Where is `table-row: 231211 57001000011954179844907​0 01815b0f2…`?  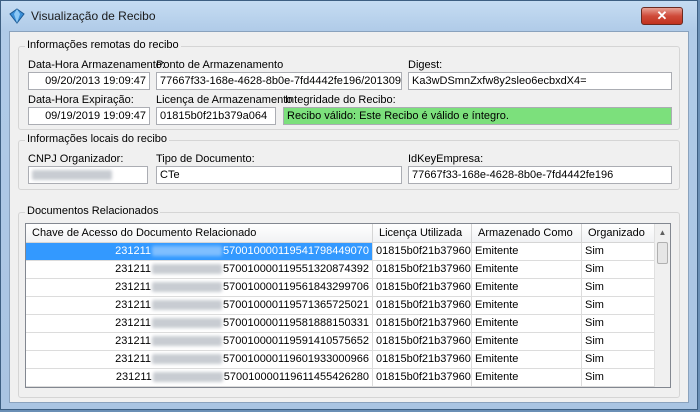 table-row: 231211 57001000011954179844907​0 01815b0f2… is located at coordinates (341, 252).